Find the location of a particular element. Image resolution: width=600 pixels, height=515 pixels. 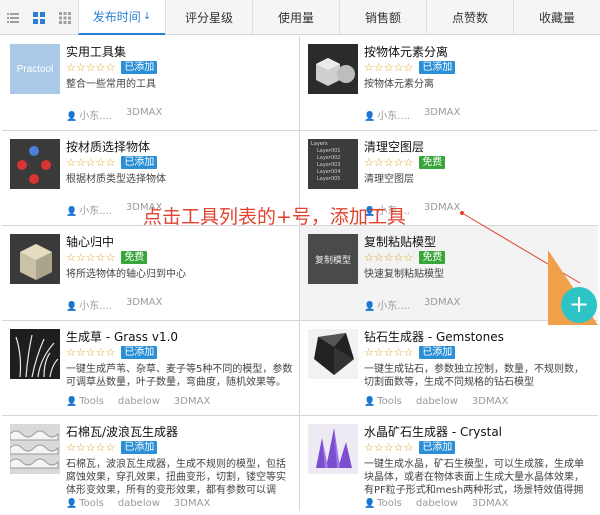

crystal-icon is located at coordinates (334, 448).